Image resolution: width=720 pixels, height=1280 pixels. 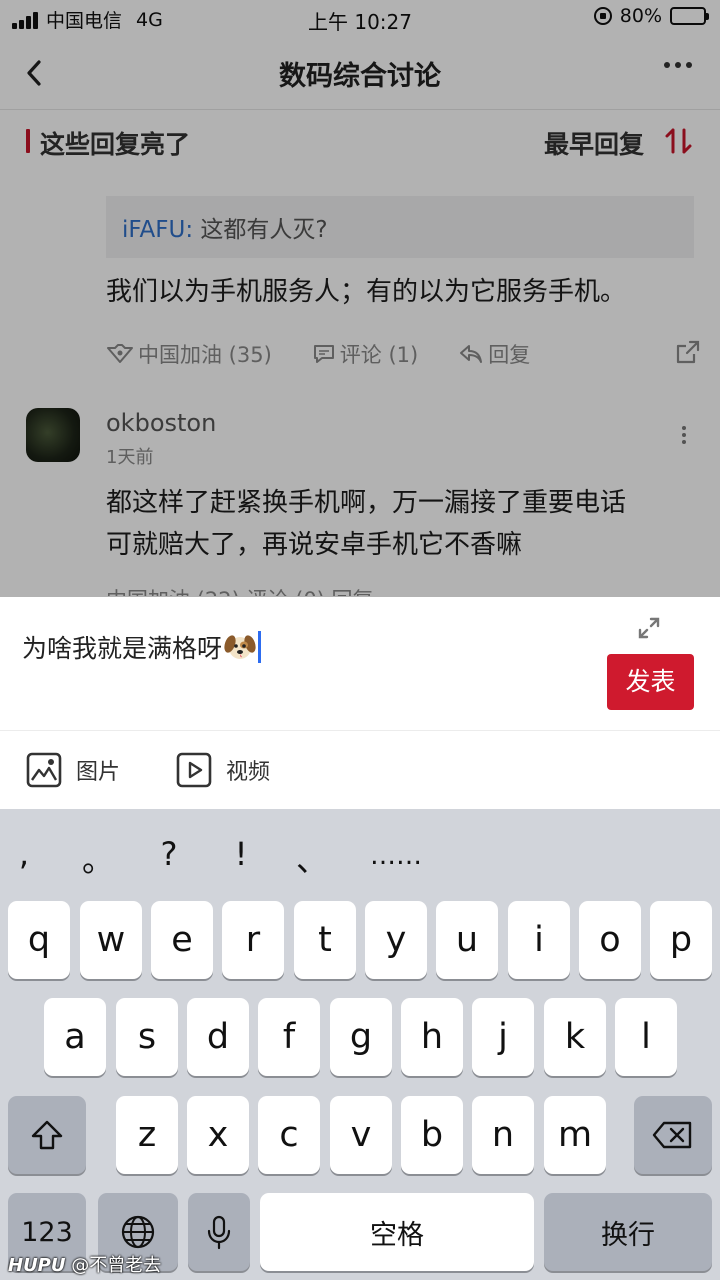 What do you see at coordinates (650, 682) in the screenshot?
I see `publish-button: 发表` at bounding box center [650, 682].